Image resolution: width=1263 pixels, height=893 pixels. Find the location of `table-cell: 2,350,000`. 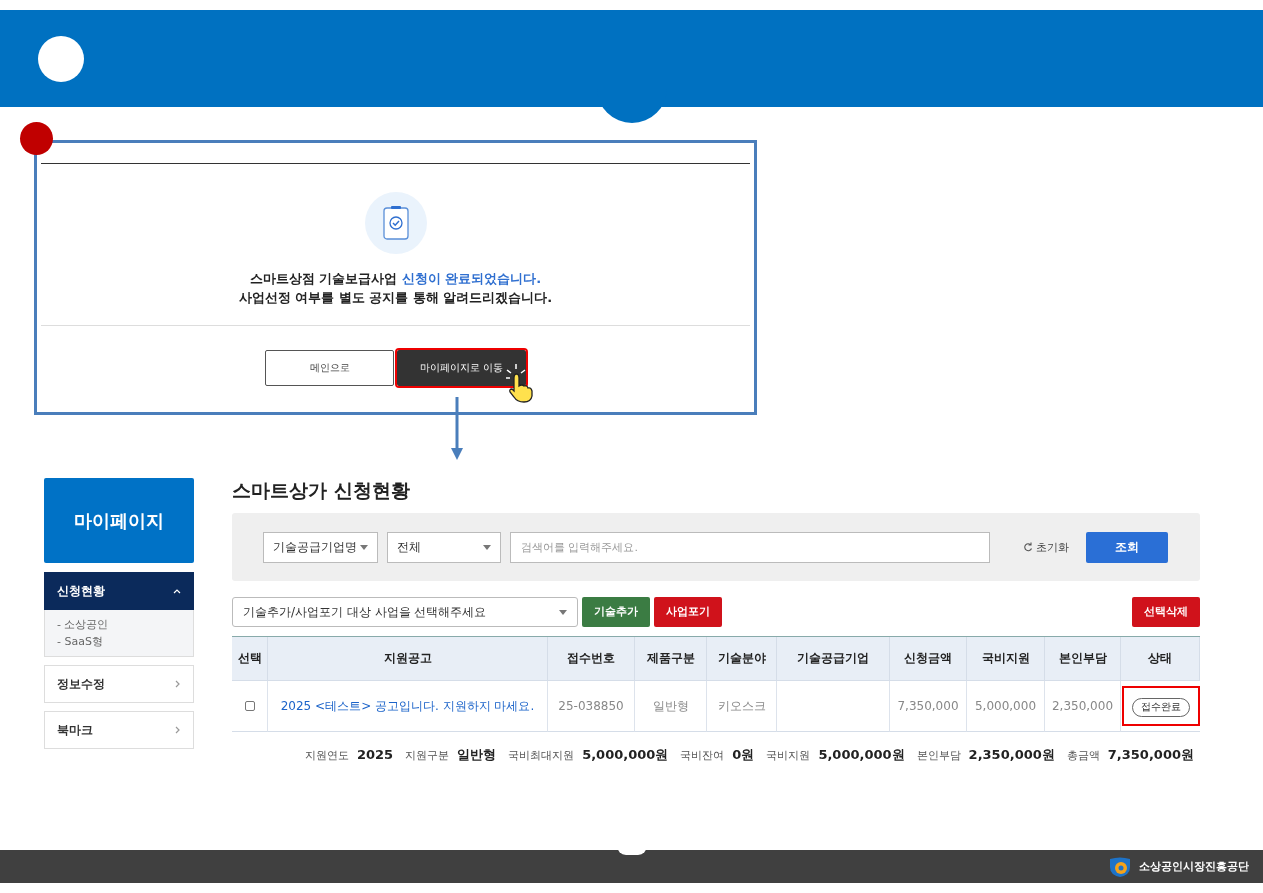

table-cell: 2,350,000 is located at coordinates (1083, 706).